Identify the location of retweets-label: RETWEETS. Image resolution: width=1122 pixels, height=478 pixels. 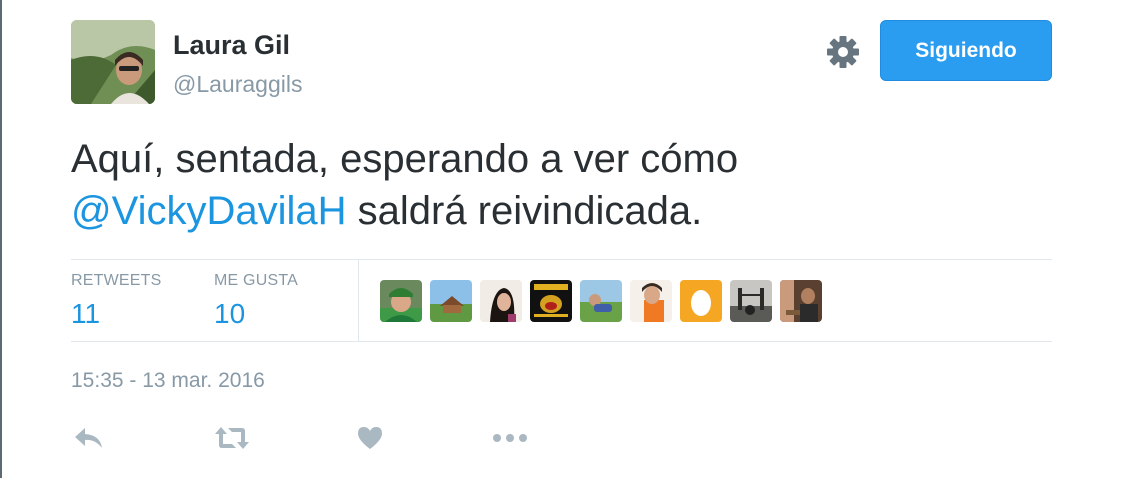
(116, 280).